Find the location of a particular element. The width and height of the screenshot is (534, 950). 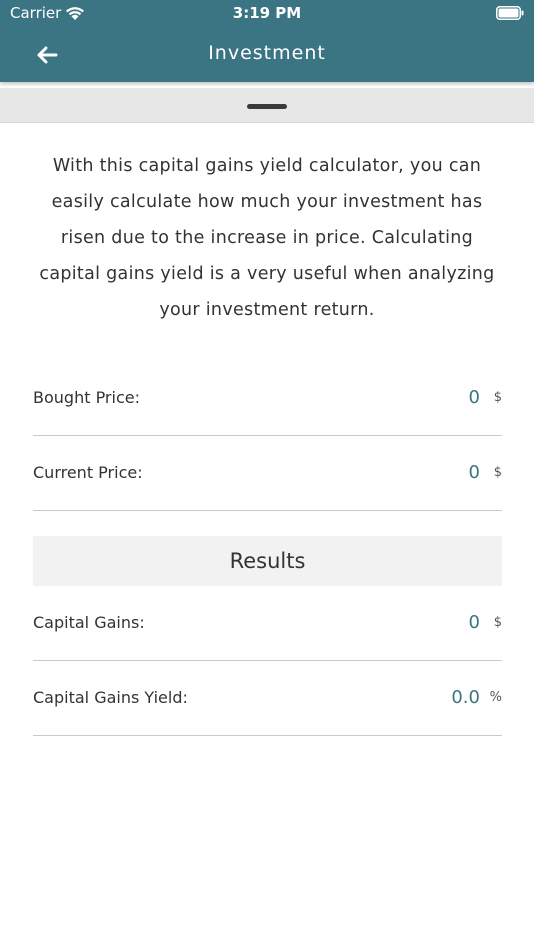

capital-gains-value: 0 is located at coordinates (474, 622).